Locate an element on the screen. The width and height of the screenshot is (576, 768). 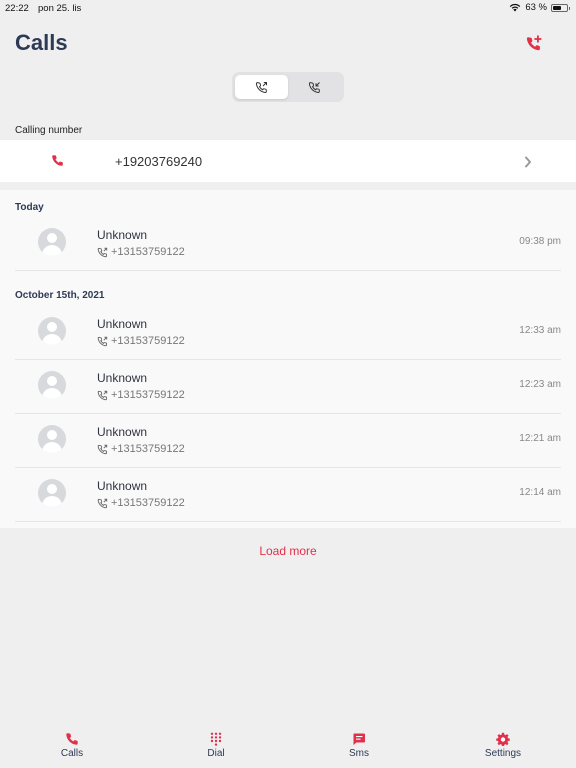
tab-sms: Sms is located at coordinates (359, 745).